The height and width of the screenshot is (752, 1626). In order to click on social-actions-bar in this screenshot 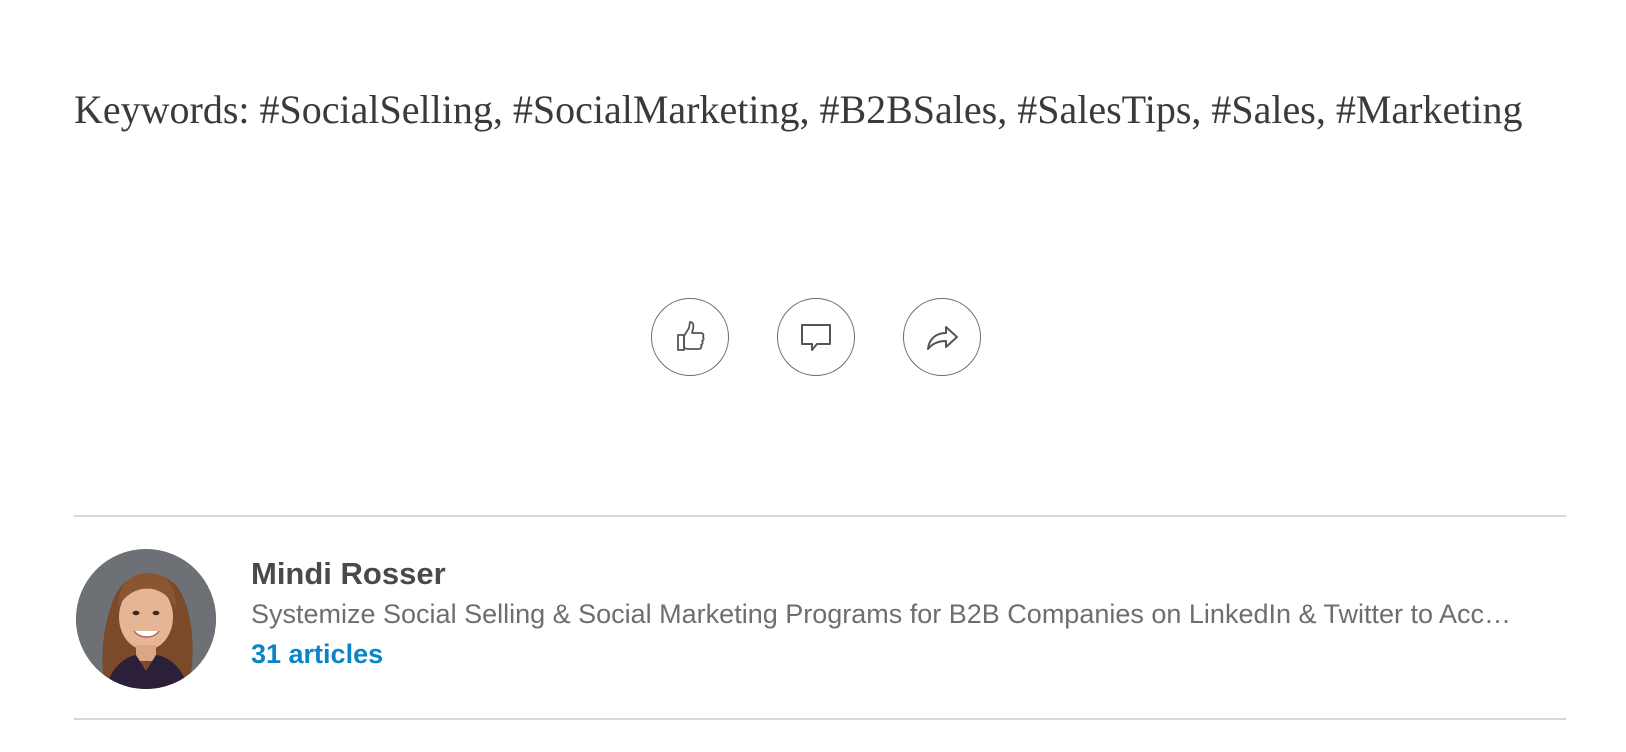, I will do `click(816, 337)`.